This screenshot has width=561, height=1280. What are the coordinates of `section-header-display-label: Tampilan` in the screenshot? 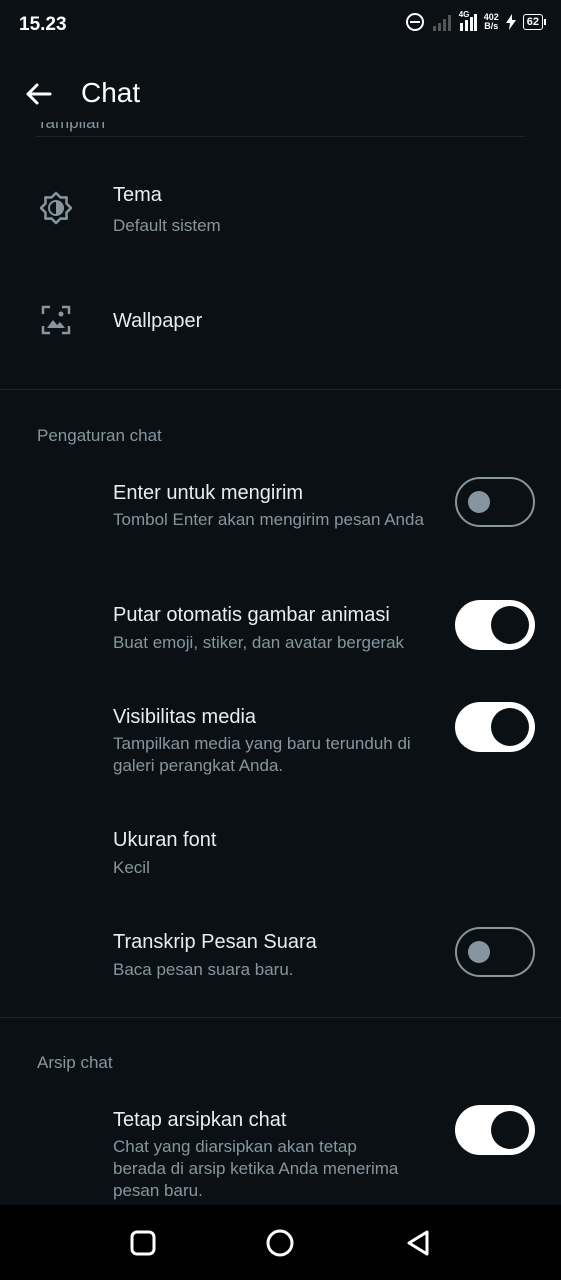 It's located at (71, 127).